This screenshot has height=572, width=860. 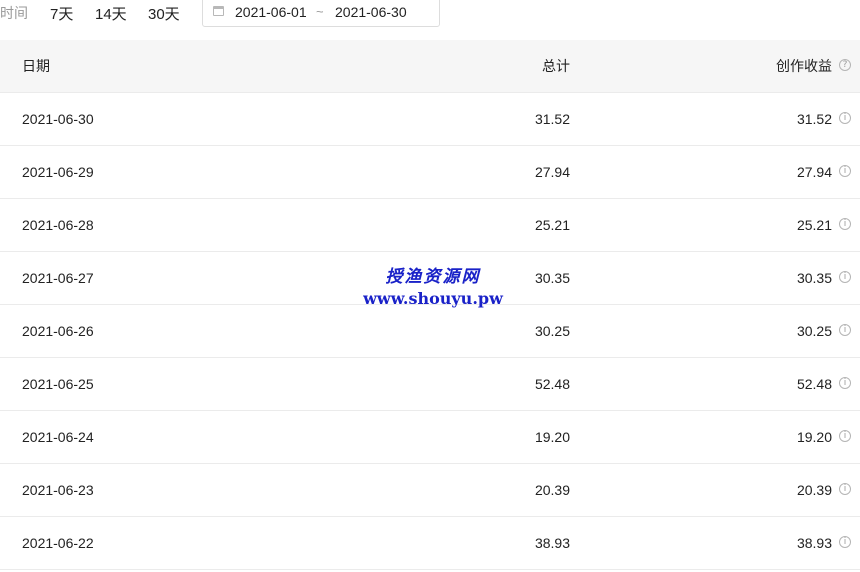 I want to click on row-income: 30.25, so click(x=814, y=331).